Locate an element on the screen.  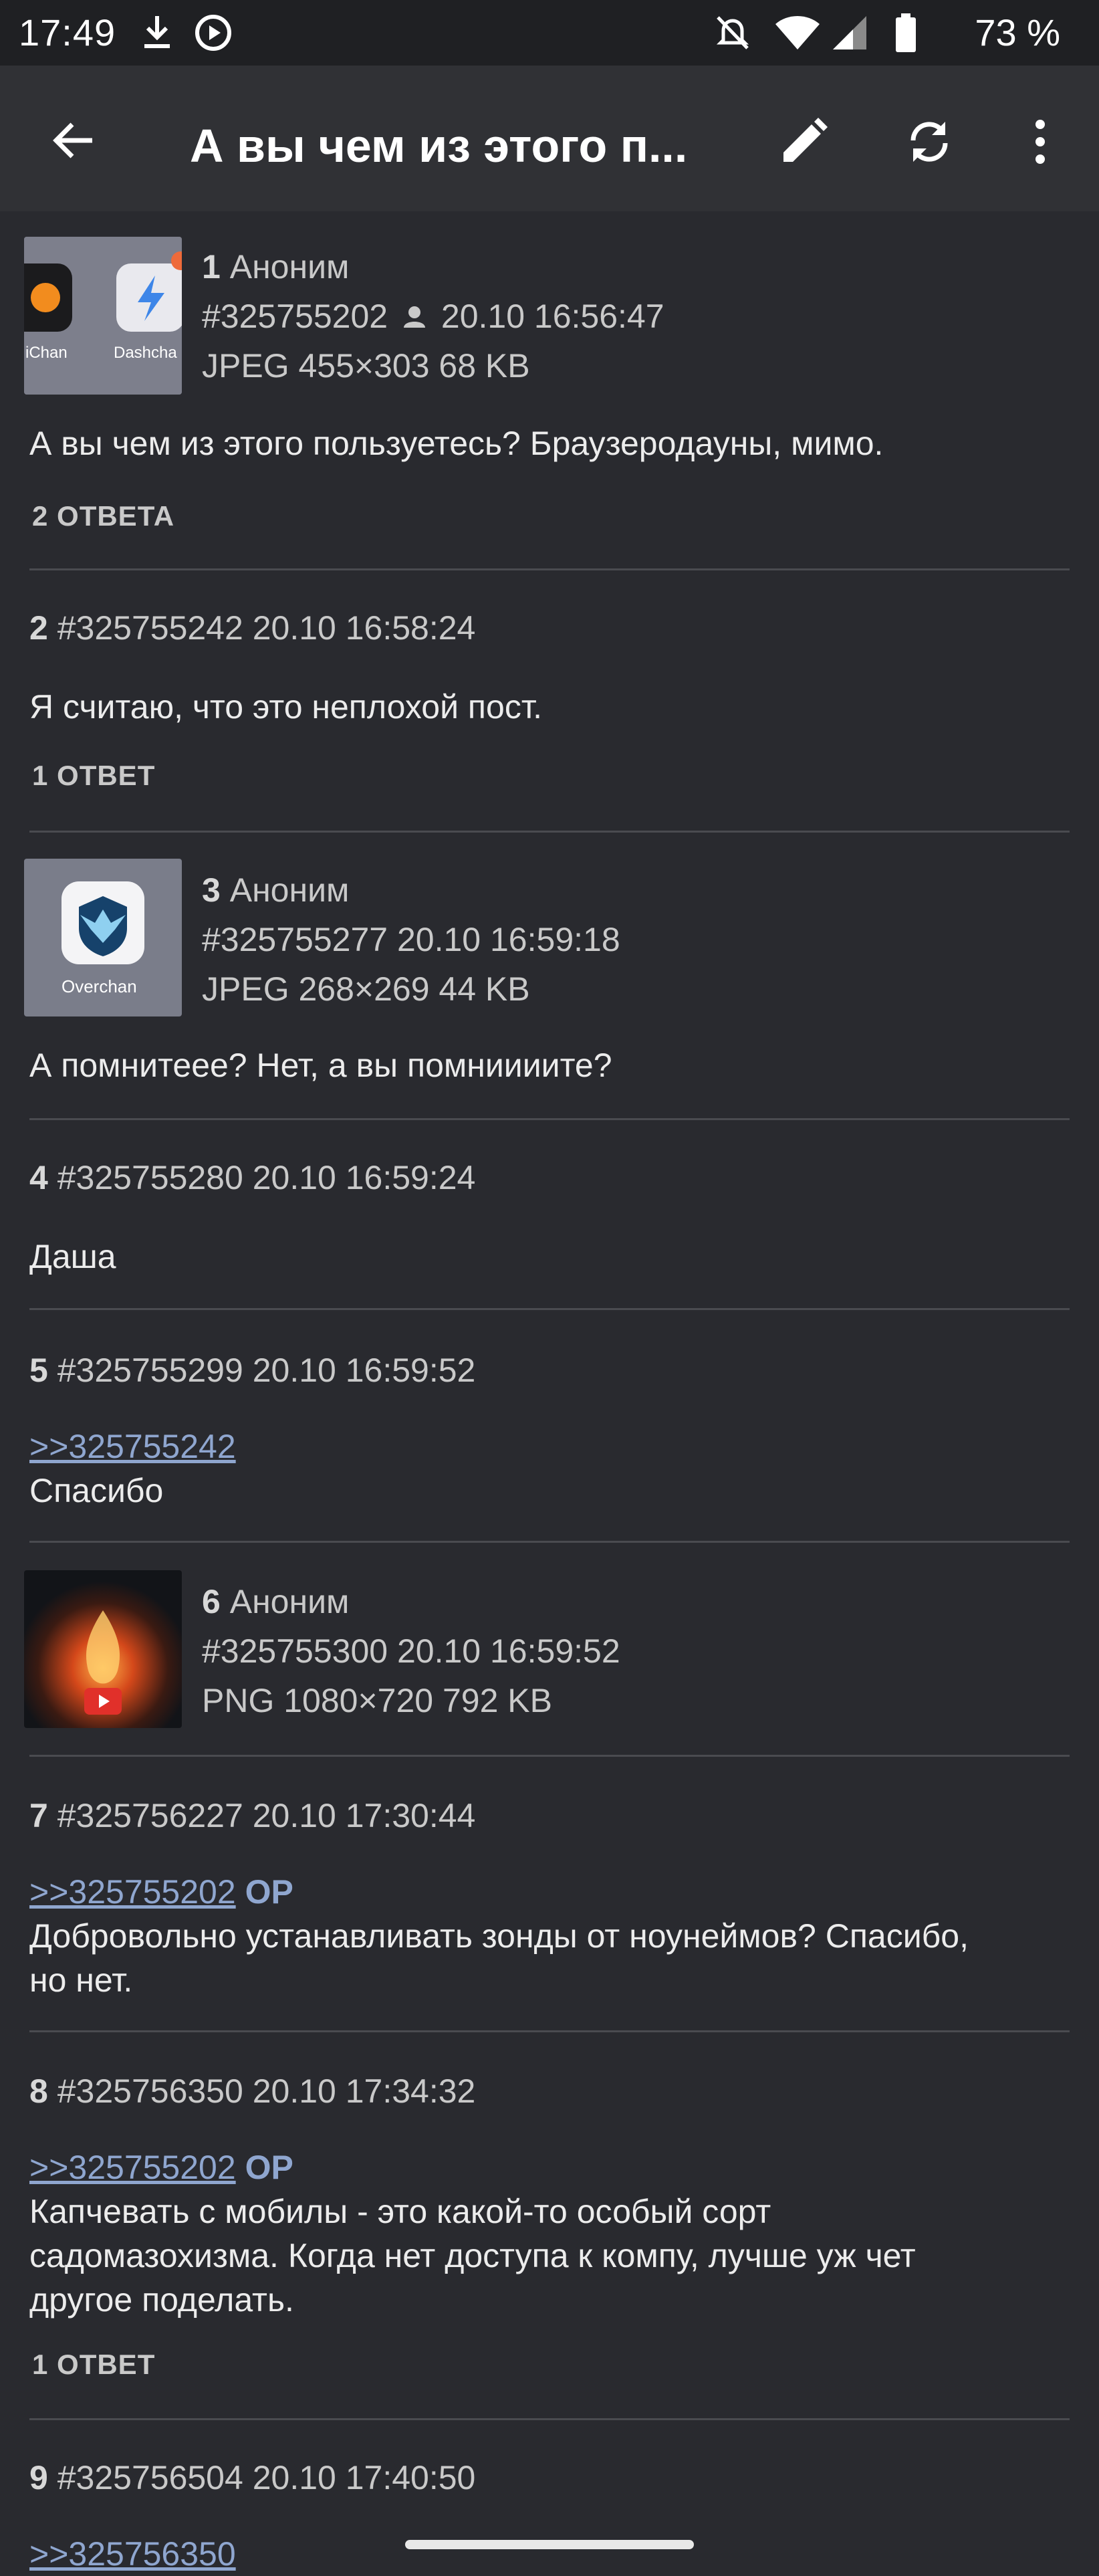
post-date: 20.10 17:40:50 is located at coordinates (364, 2477).